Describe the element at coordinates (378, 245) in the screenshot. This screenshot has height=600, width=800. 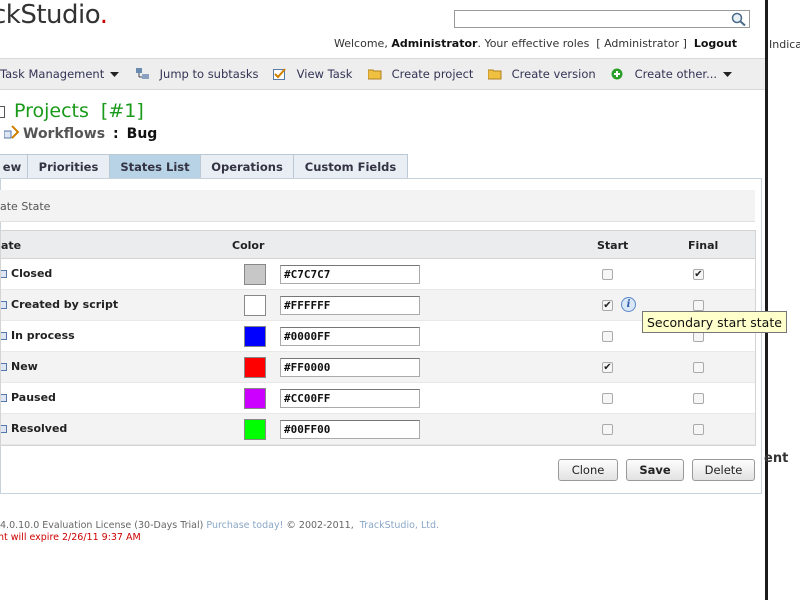
I see `table-header: ate Color Start Final` at that location.